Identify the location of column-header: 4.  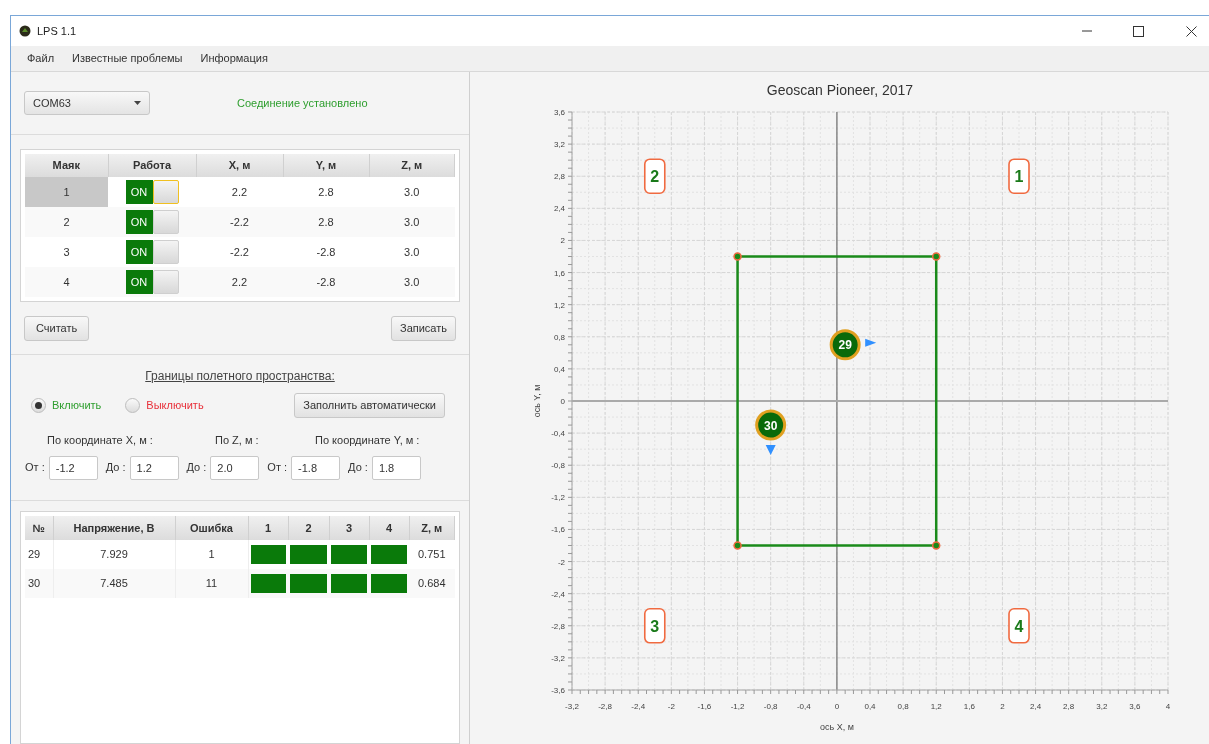
(389, 527).